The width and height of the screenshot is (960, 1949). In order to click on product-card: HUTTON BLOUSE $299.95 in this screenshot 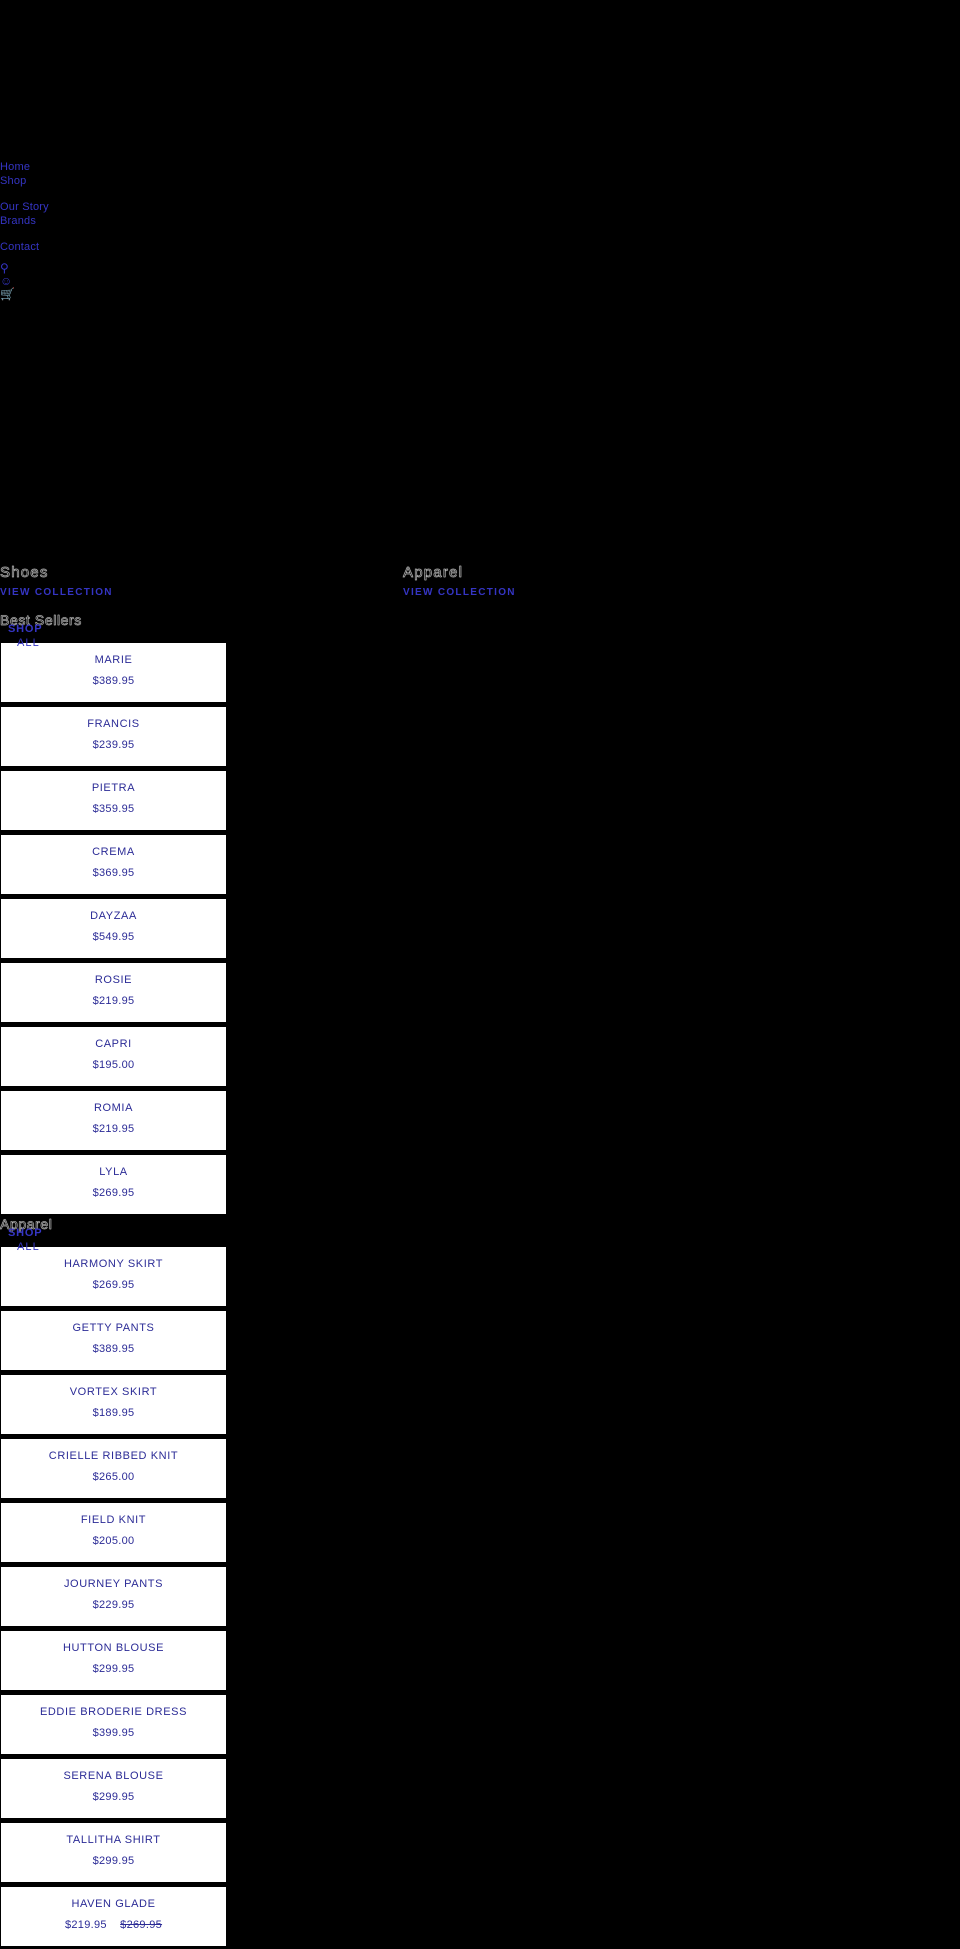, I will do `click(113, 1660)`.